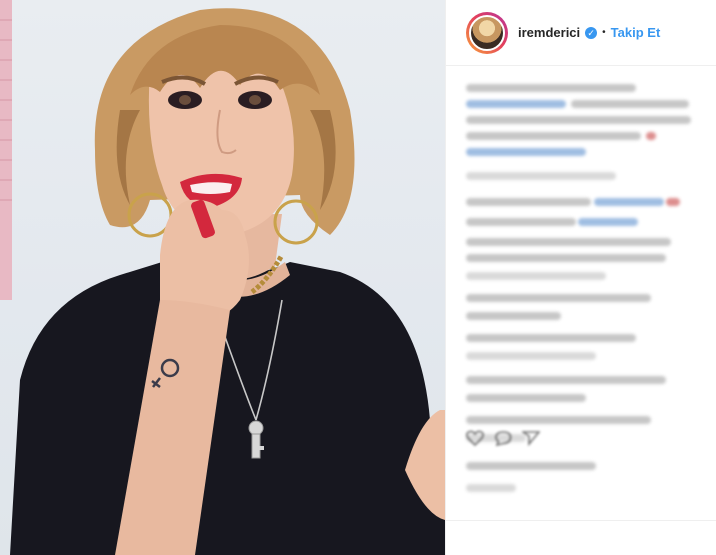  I want to click on action-bar, so click(503, 438).